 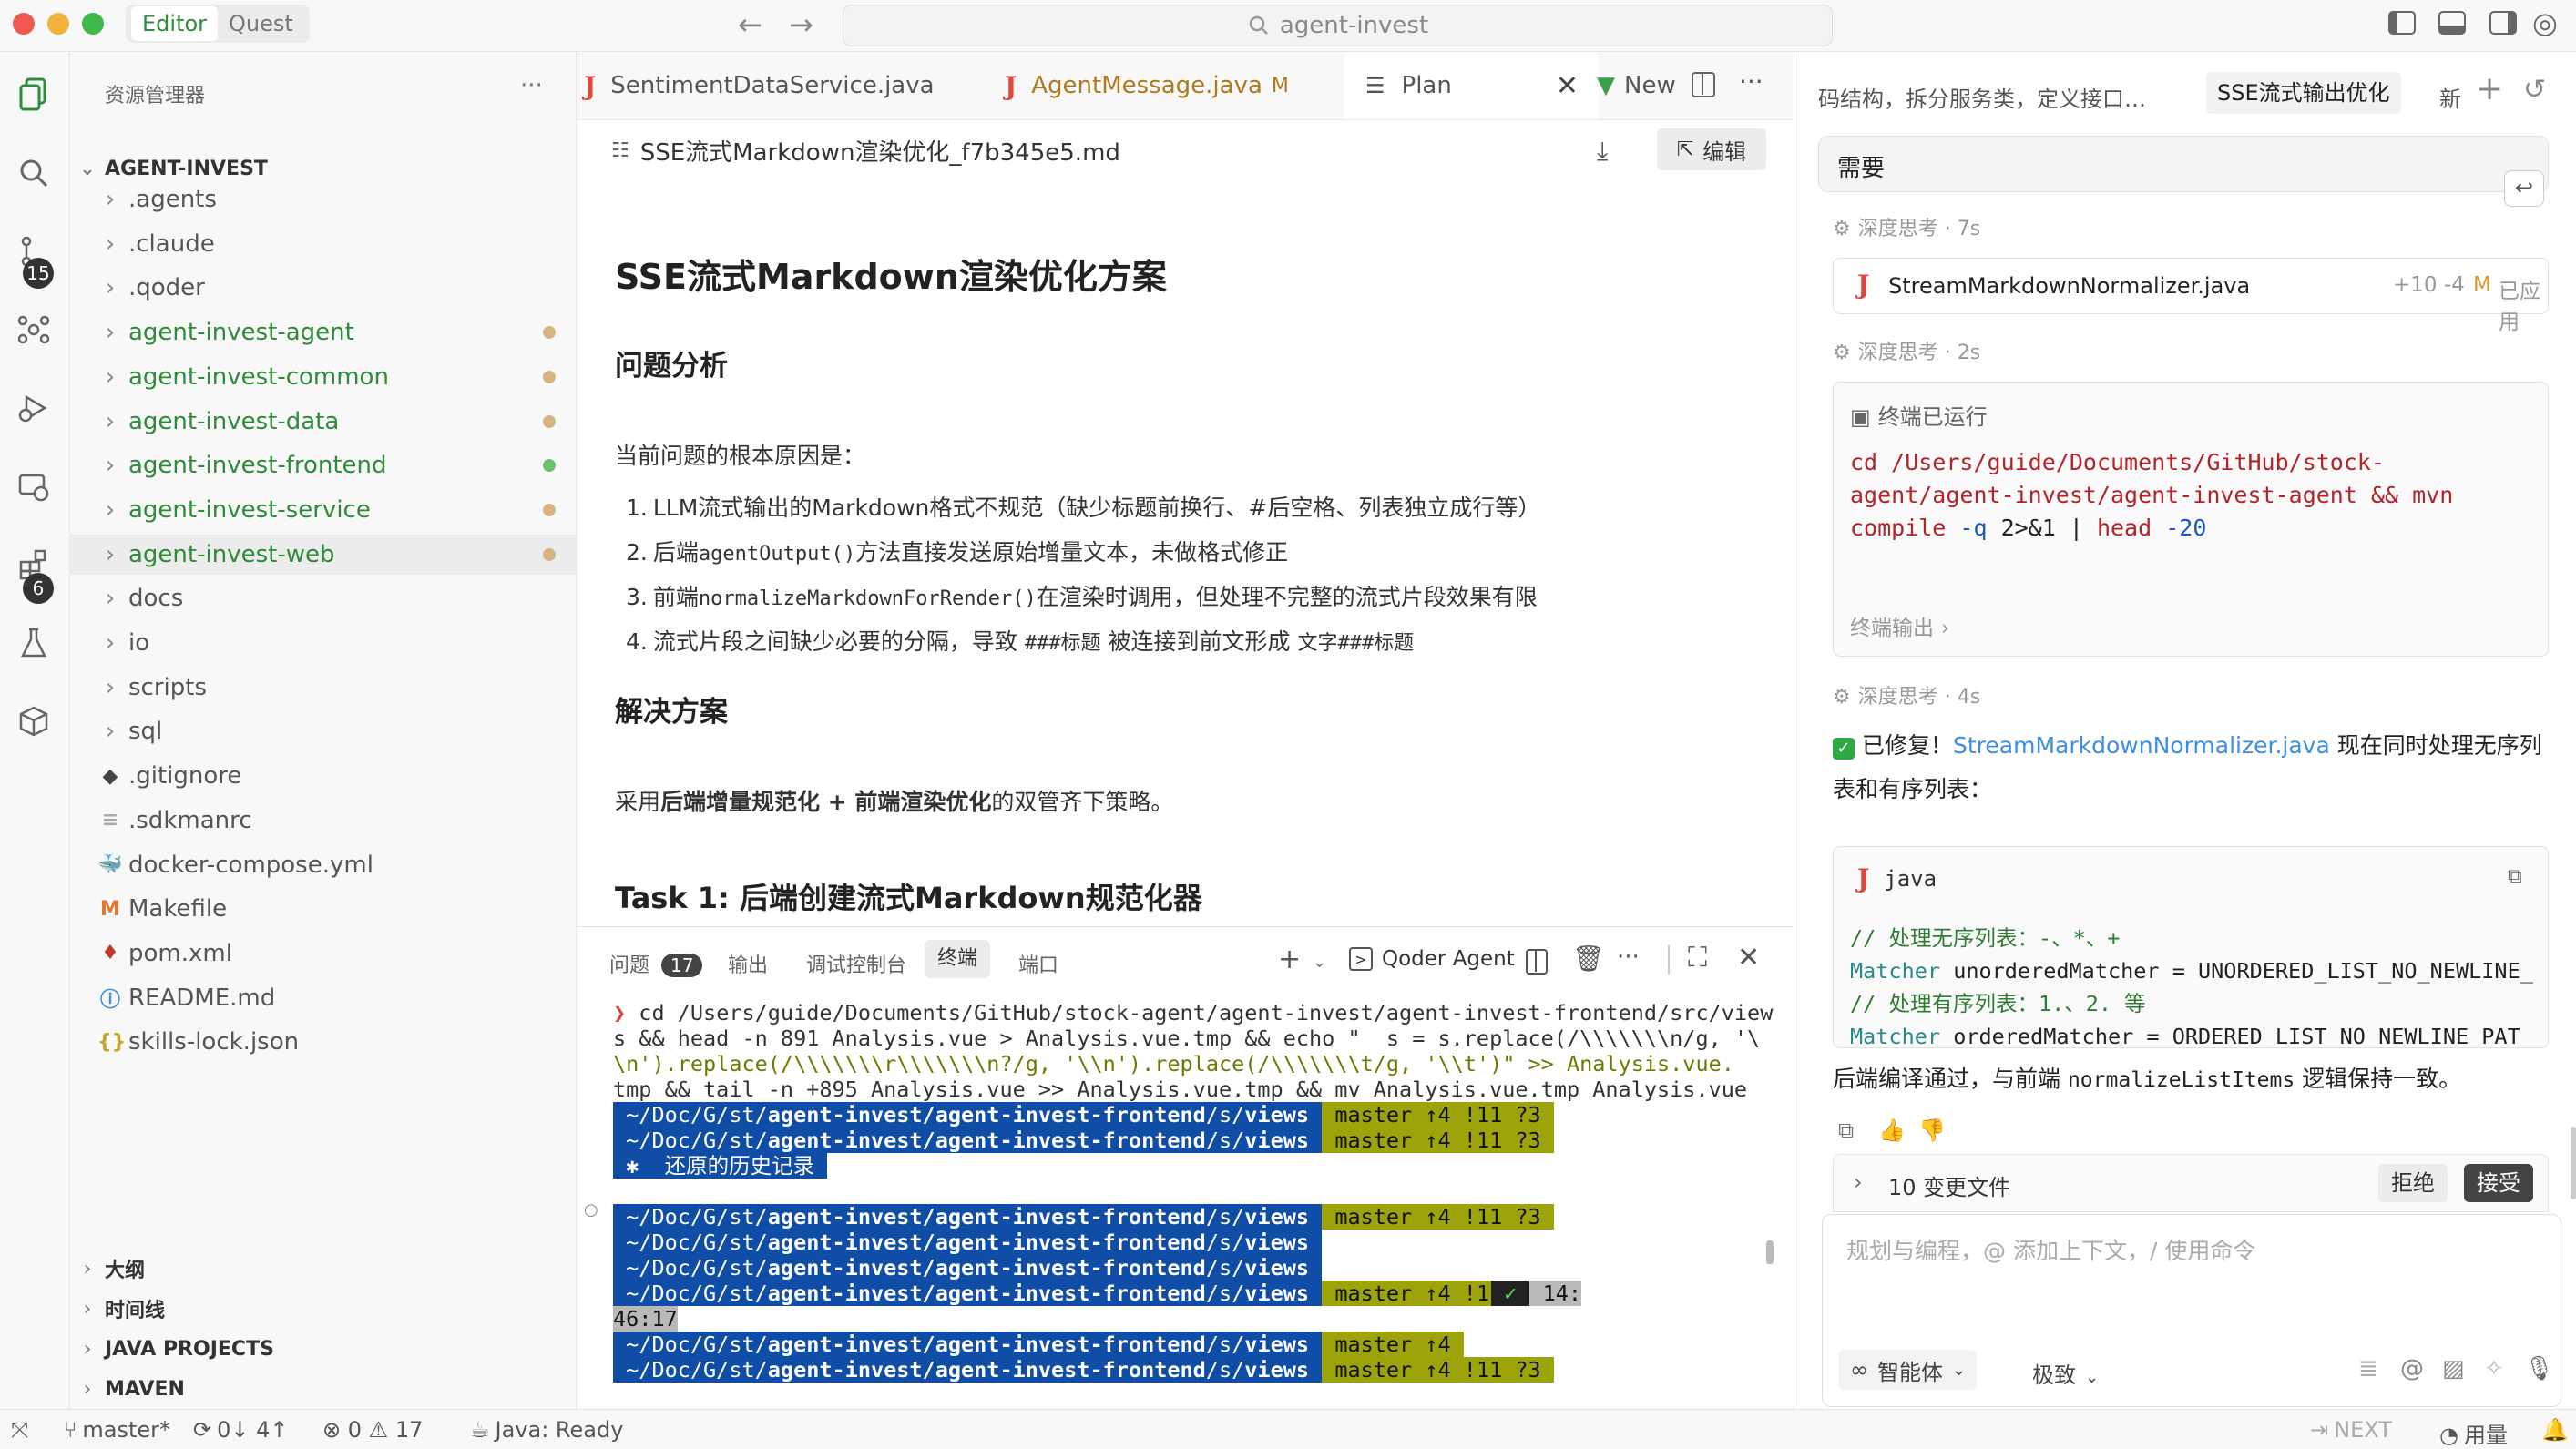 I want to click on branch-status: ⑂ master*, so click(x=117, y=1430).